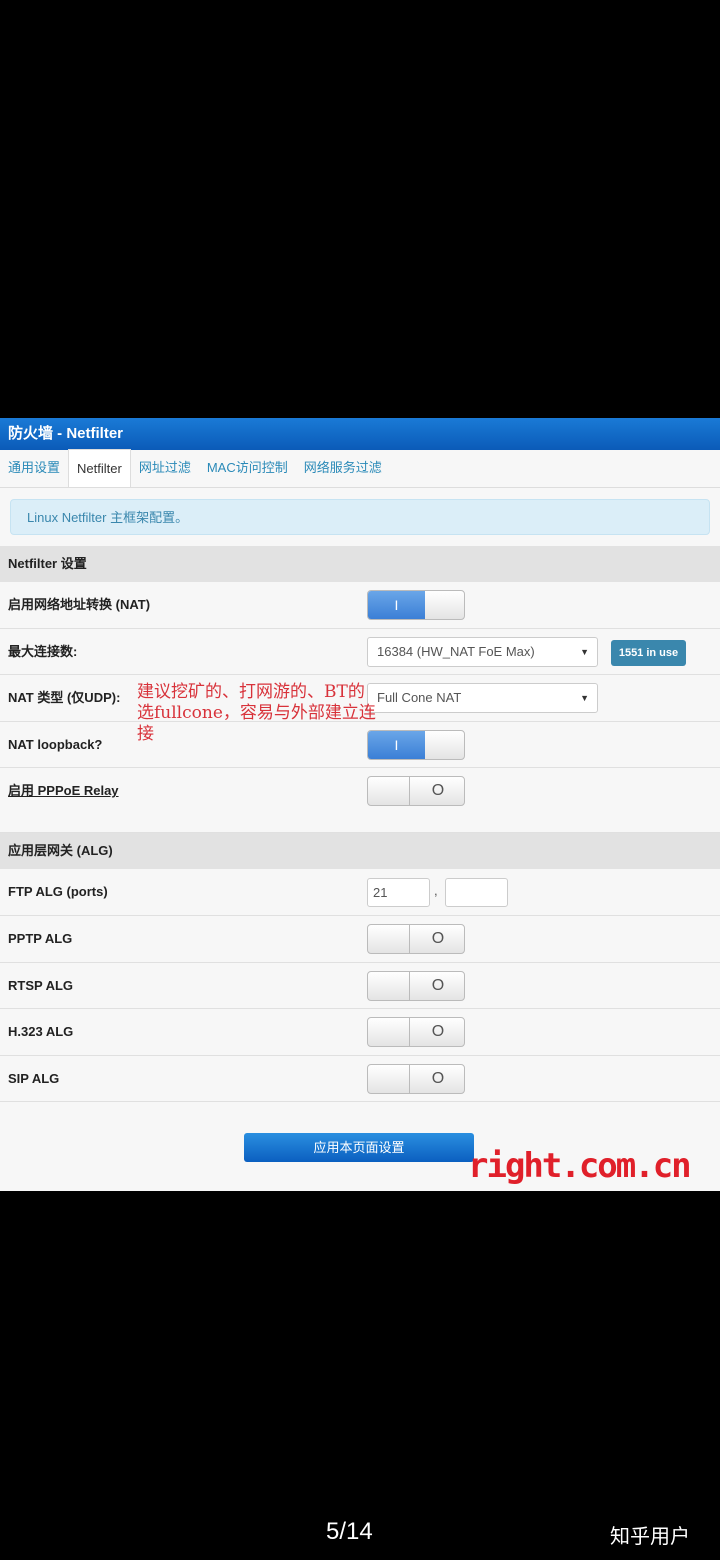 The width and height of the screenshot is (720, 1560). Describe the element at coordinates (650, 1537) in the screenshot. I see `author-name: 知乎用户` at that location.